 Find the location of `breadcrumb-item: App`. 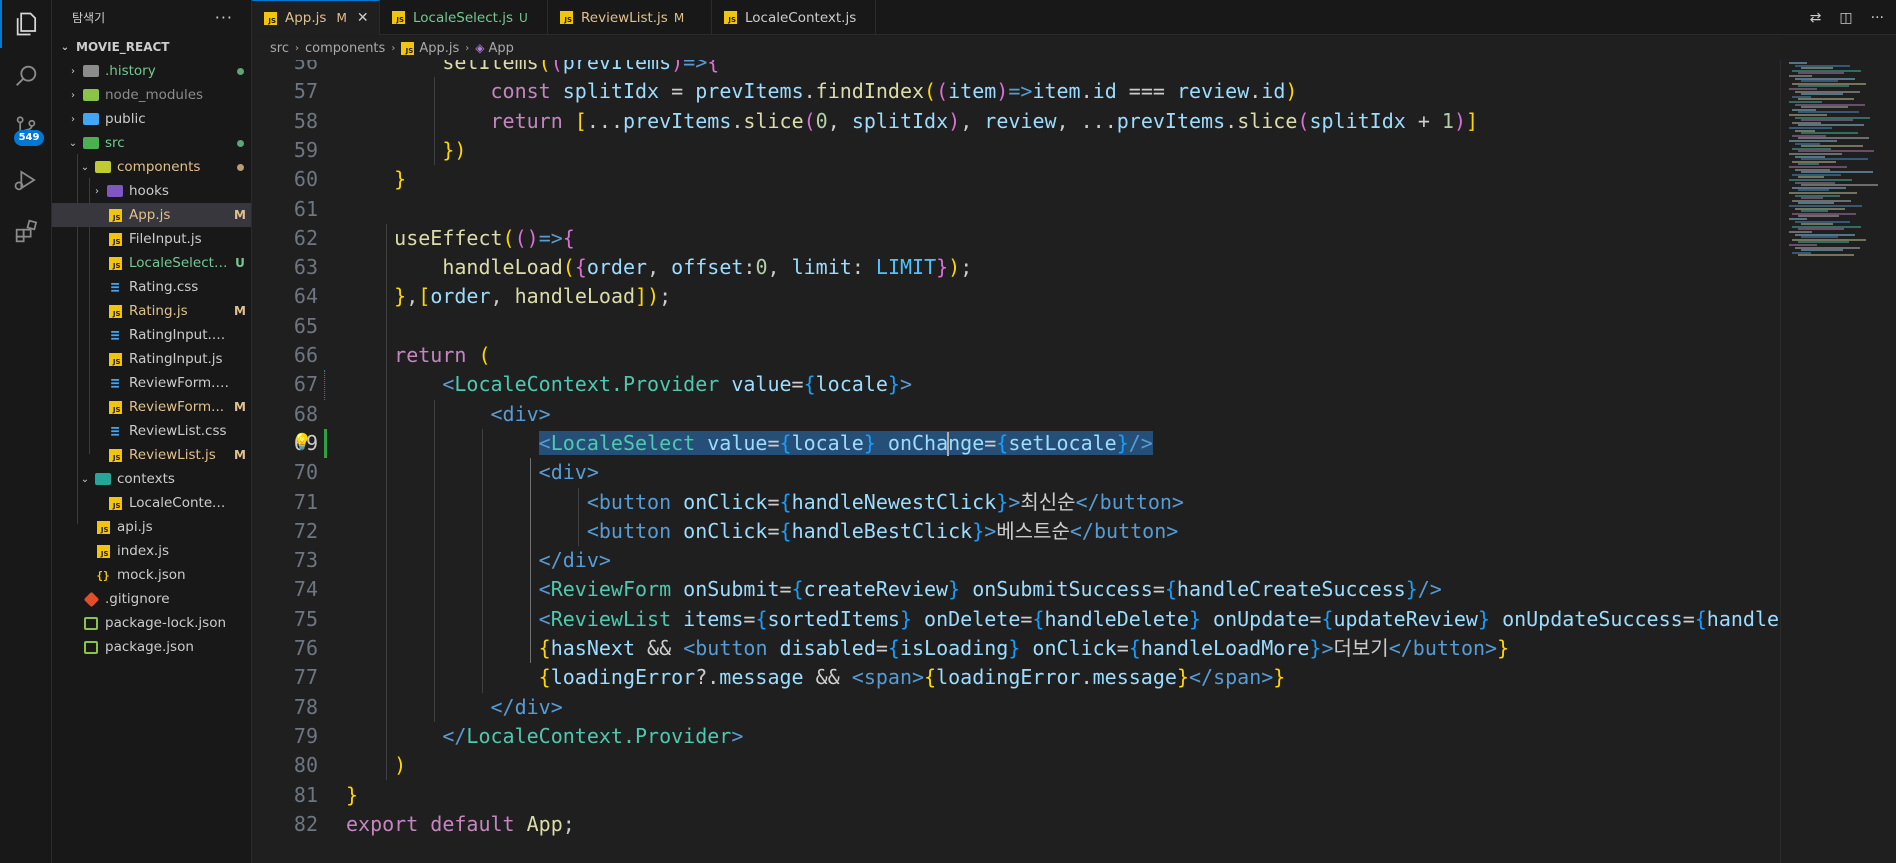

breadcrumb-item: App is located at coordinates (500, 48).